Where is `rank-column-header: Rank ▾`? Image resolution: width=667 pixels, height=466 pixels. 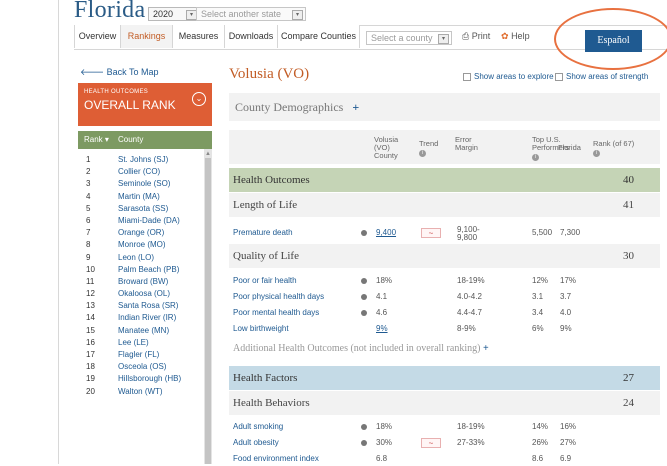 rank-column-header: Rank ▾ is located at coordinates (96, 140).